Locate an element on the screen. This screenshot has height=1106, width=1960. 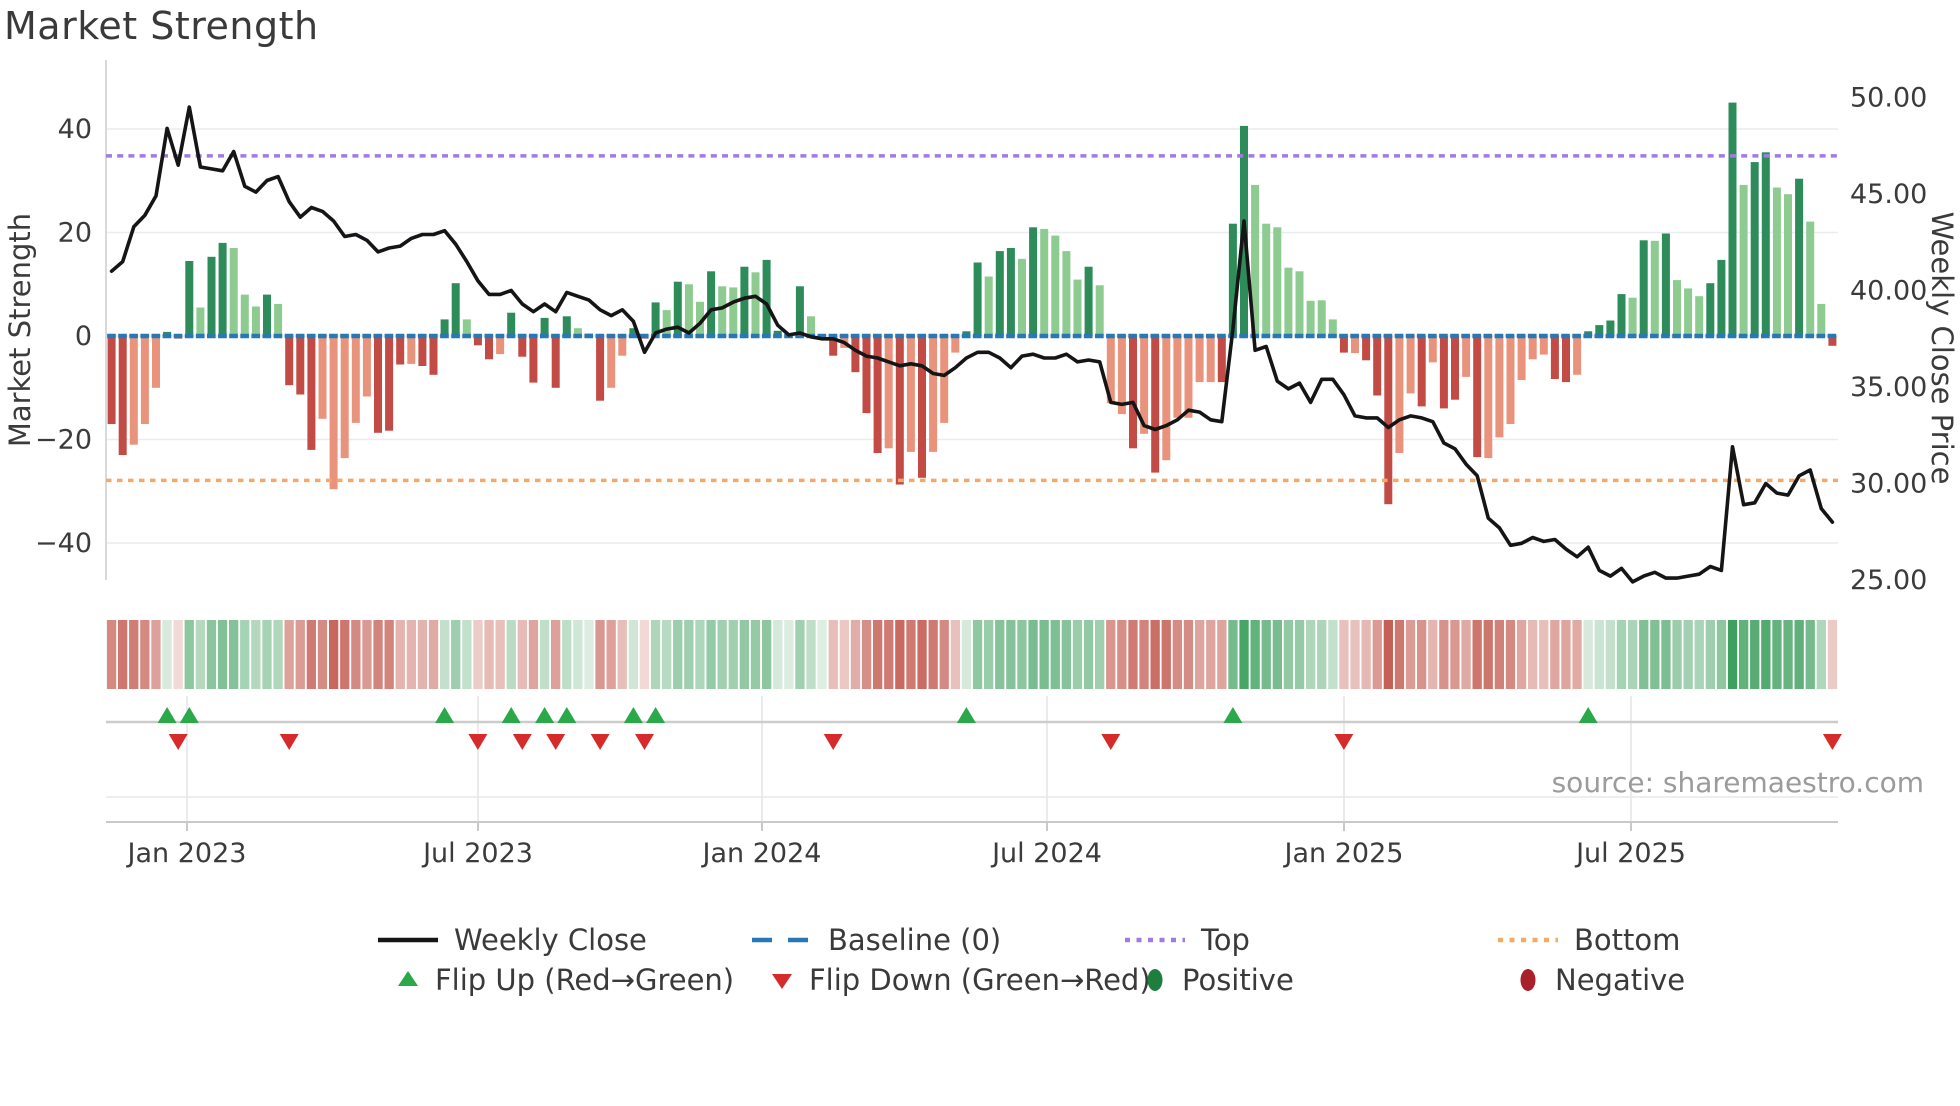
x-axis-tick: Jan 2024 is located at coordinates (761, 853).